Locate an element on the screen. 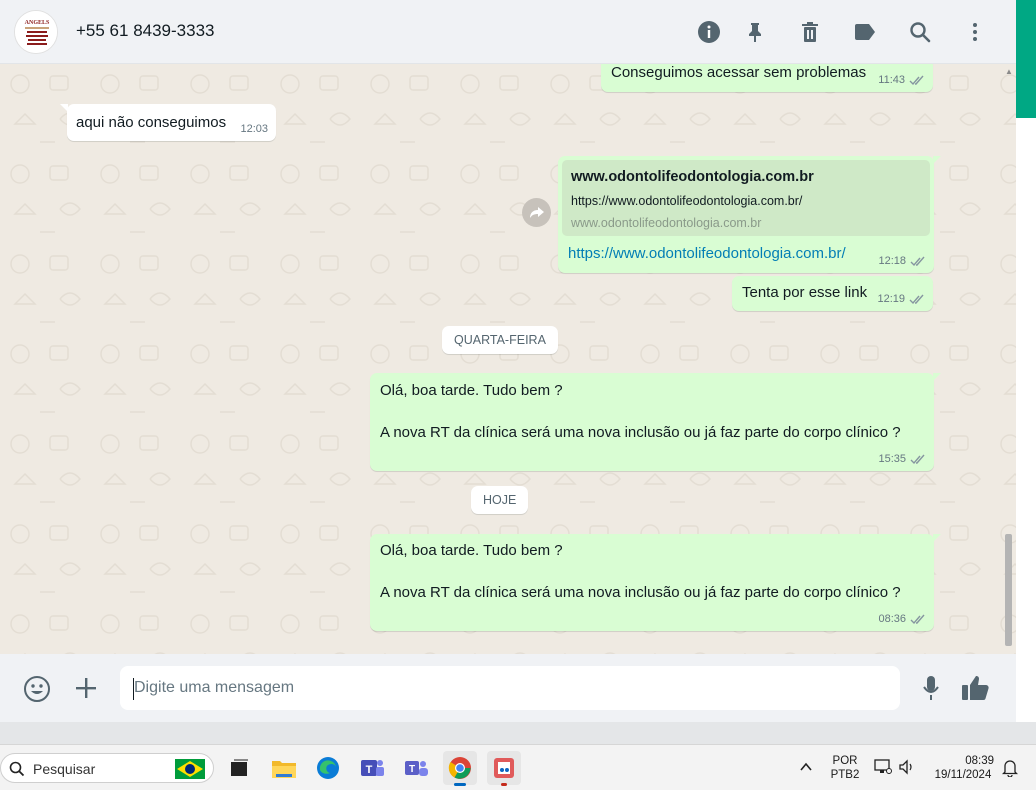 The height and width of the screenshot is (790, 1036). message-time: 12:03 is located at coordinates (254, 129).